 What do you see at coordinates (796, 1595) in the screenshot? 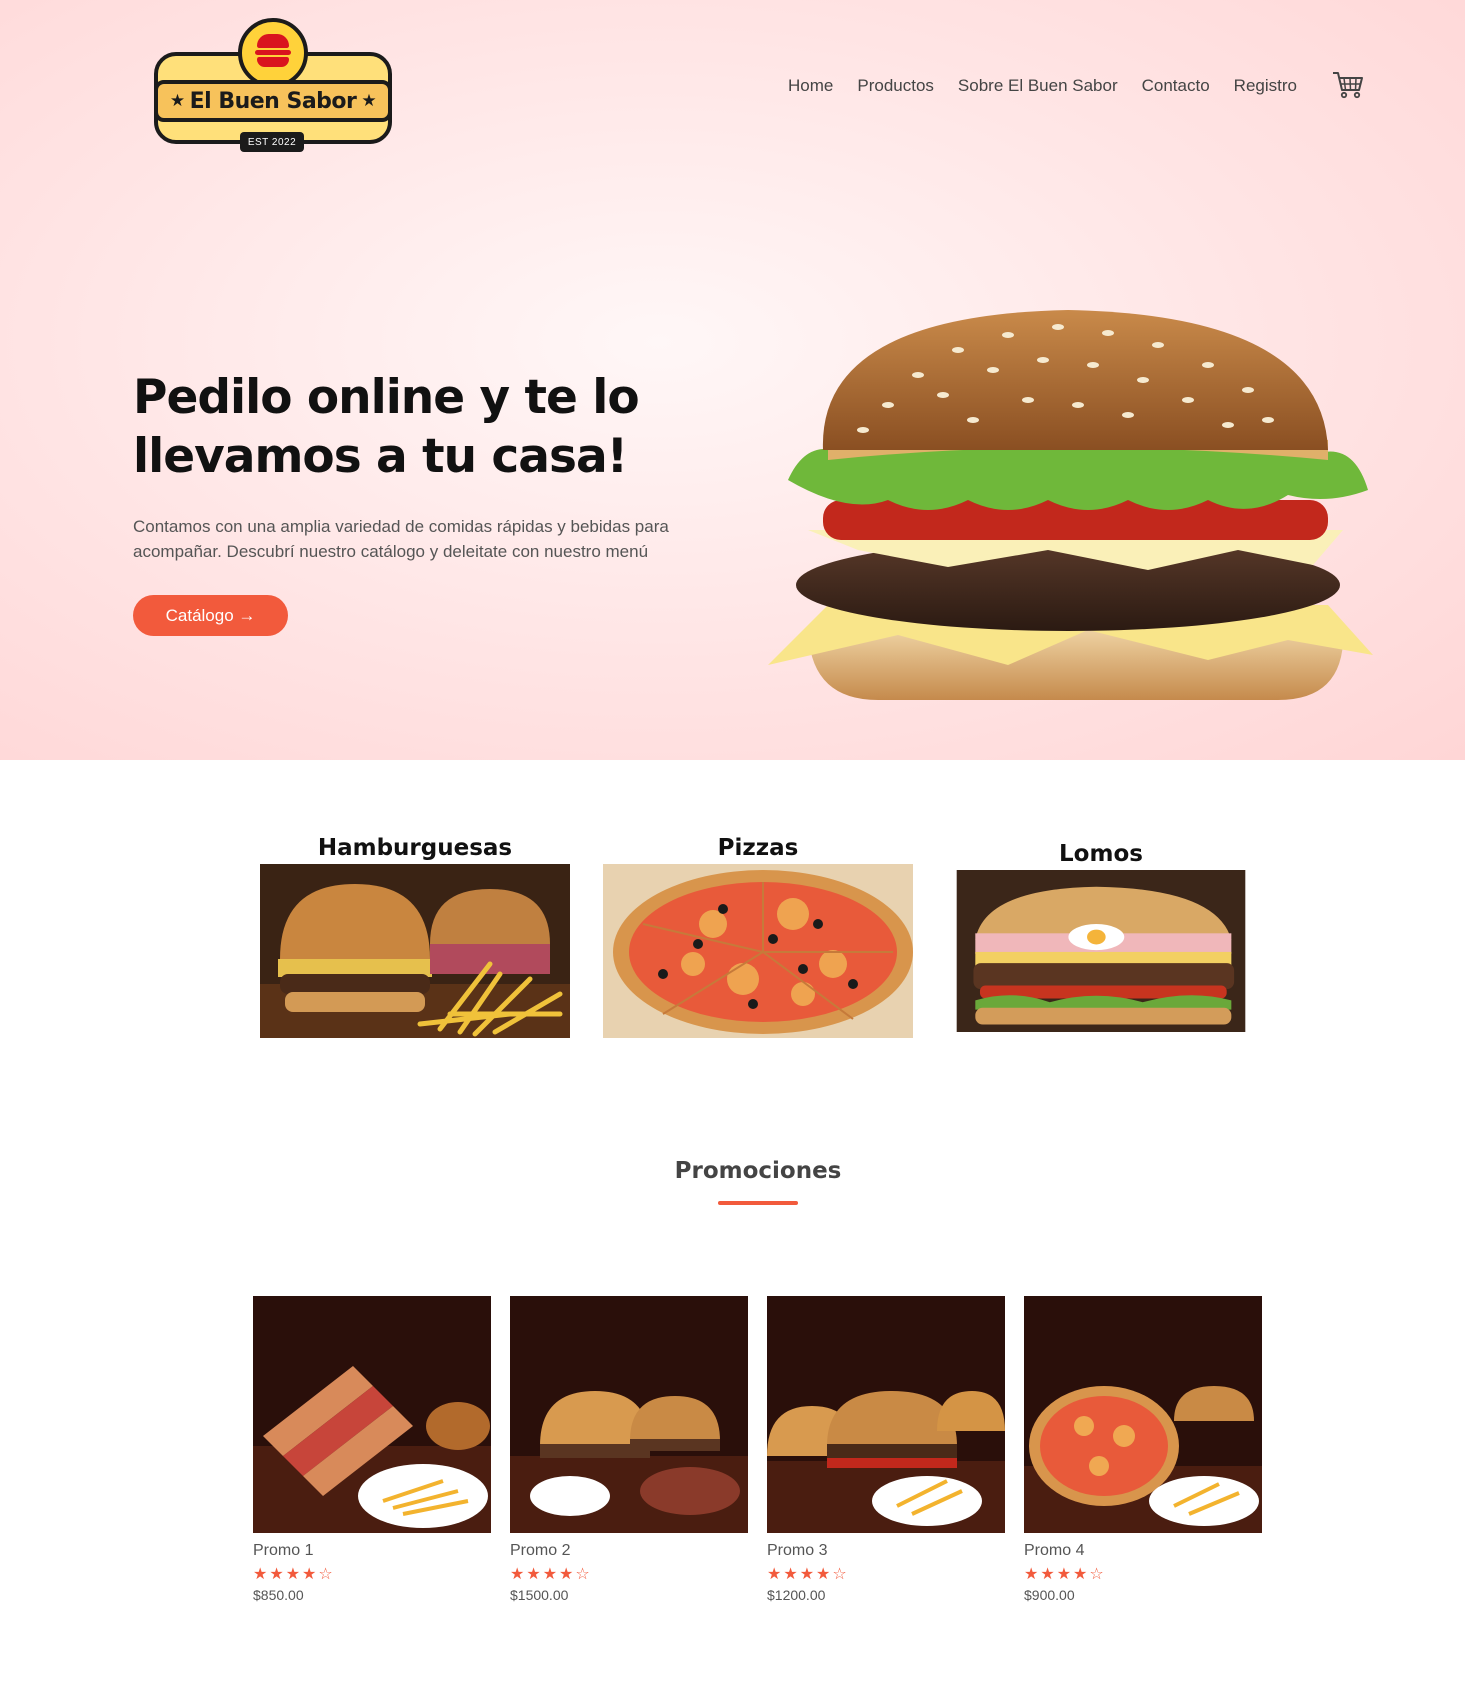
I see `promo-price: $1200.00` at bounding box center [796, 1595].